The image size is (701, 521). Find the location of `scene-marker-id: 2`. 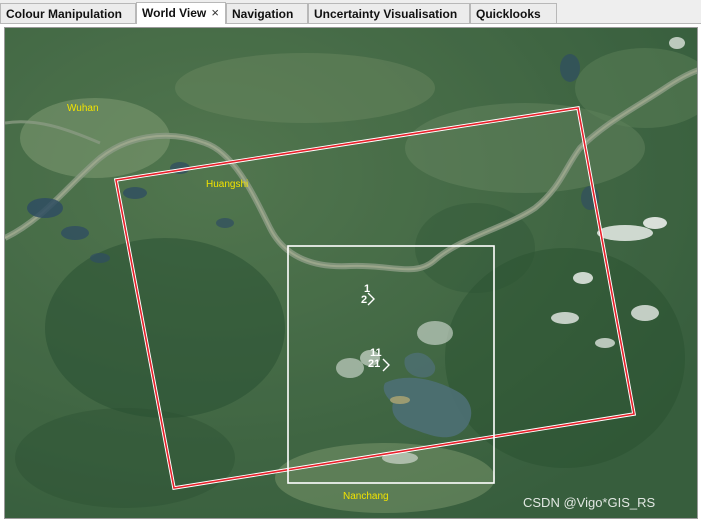

scene-marker-id: 2 is located at coordinates (364, 300).